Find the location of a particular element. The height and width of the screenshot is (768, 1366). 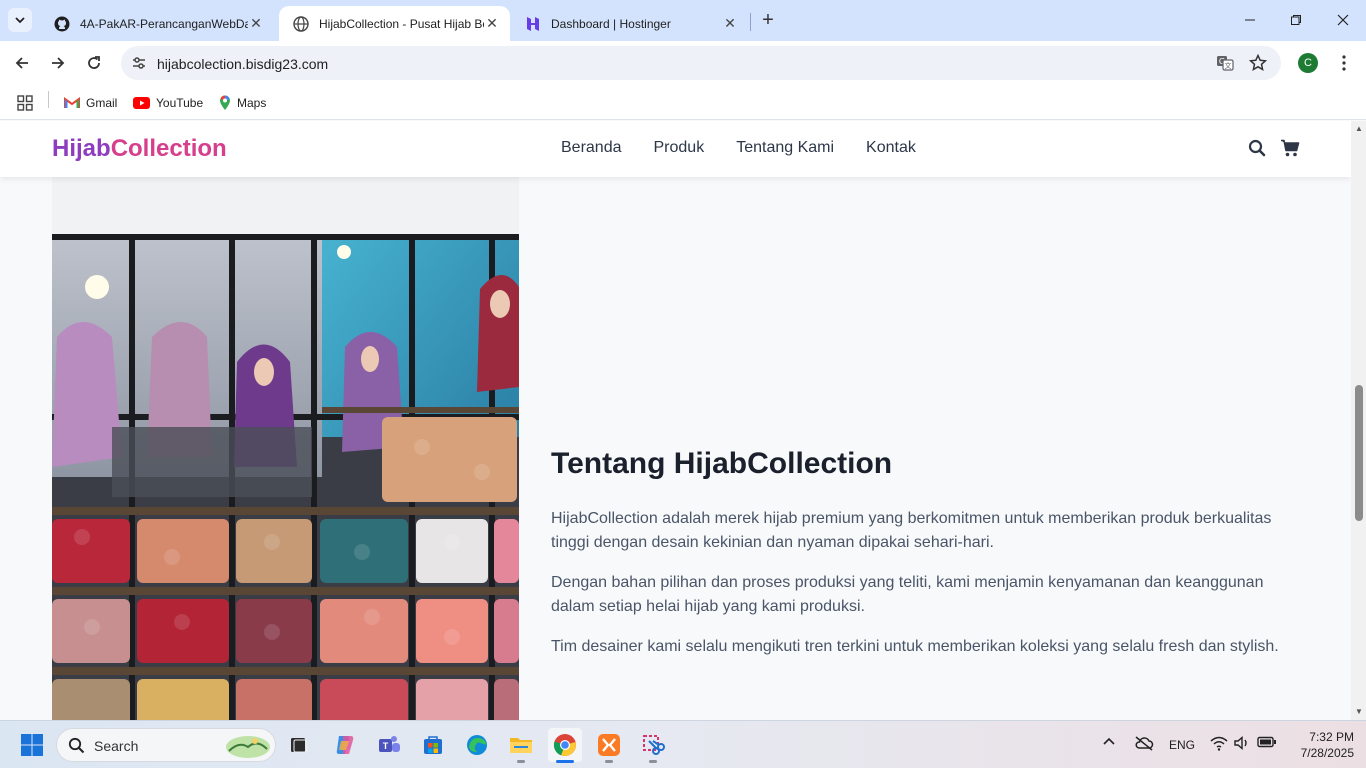

start-button is located at coordinates (32, 745).